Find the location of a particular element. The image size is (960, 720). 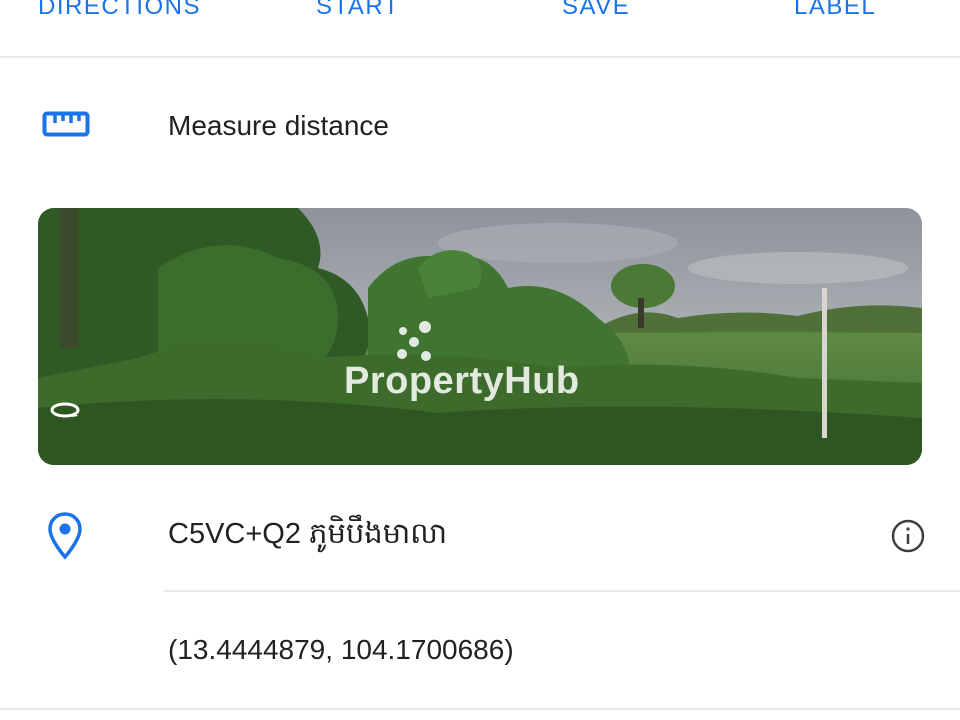

action-bar: DIRECTIONS START SAVE LABEL is located at coordinates (480, 29).